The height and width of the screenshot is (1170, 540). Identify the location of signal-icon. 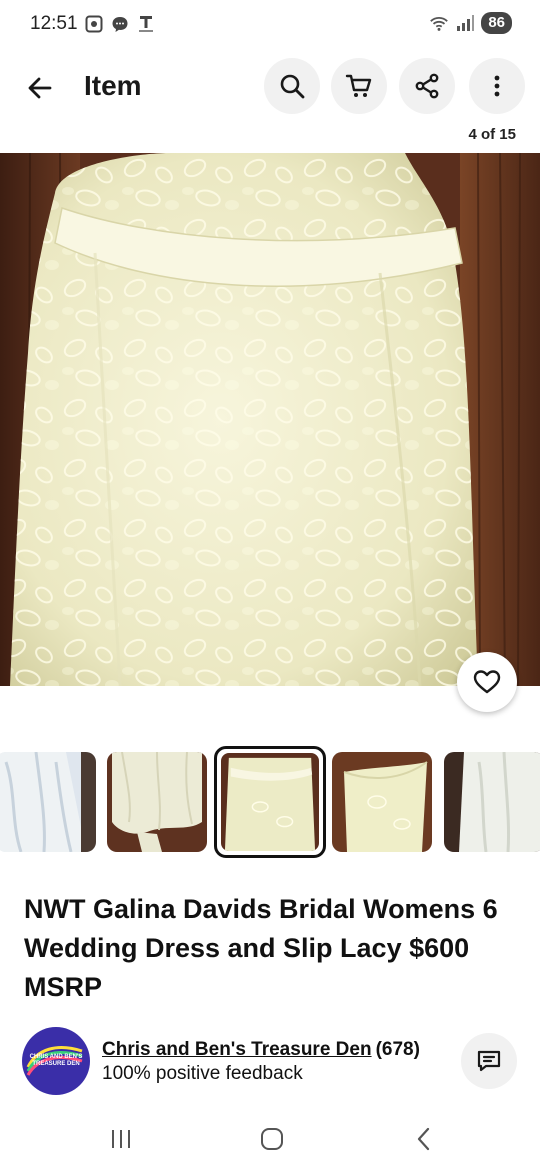
(465, 23).